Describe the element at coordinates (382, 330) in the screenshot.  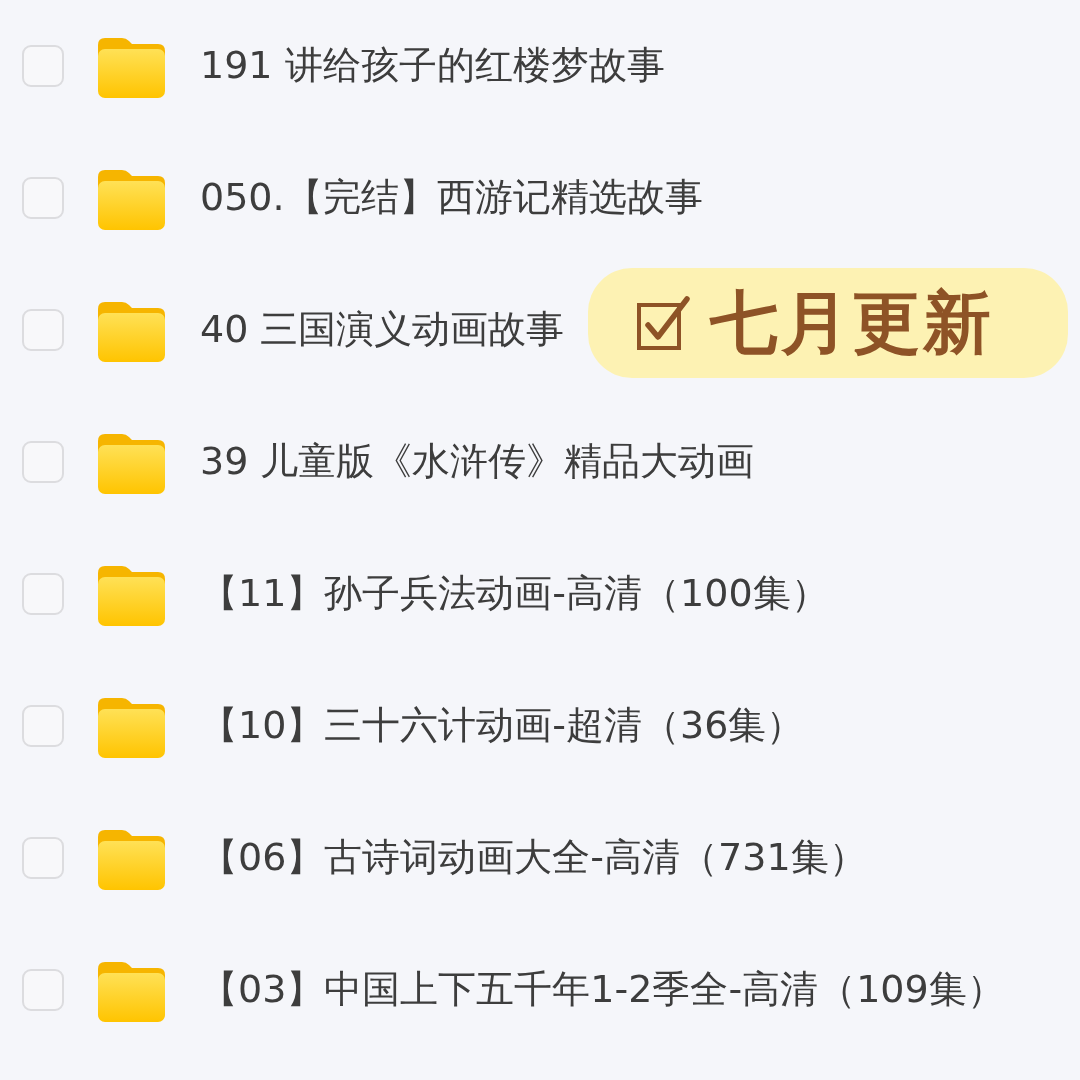
I see `folder-name: 40 三国演义动画故事` at that location.